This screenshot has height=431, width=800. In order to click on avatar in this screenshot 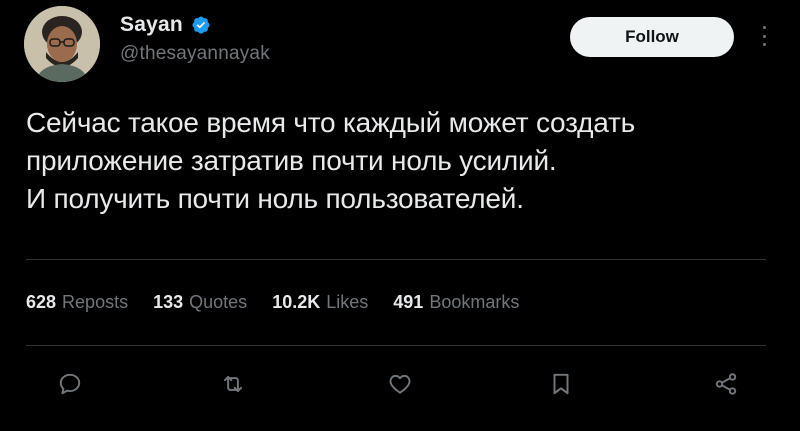, I will do `click(62, 44)`.